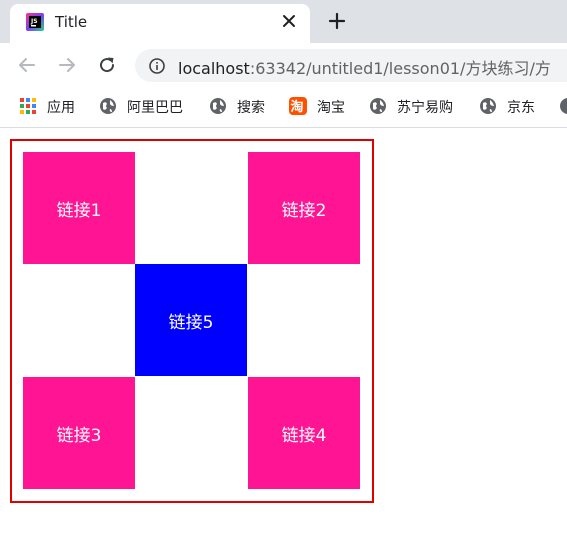 The width and height of the screenshot is (567, 543). Describe the element at coordinates (71, 22) in the screenshot. I see `tab-title: Title` at that location.